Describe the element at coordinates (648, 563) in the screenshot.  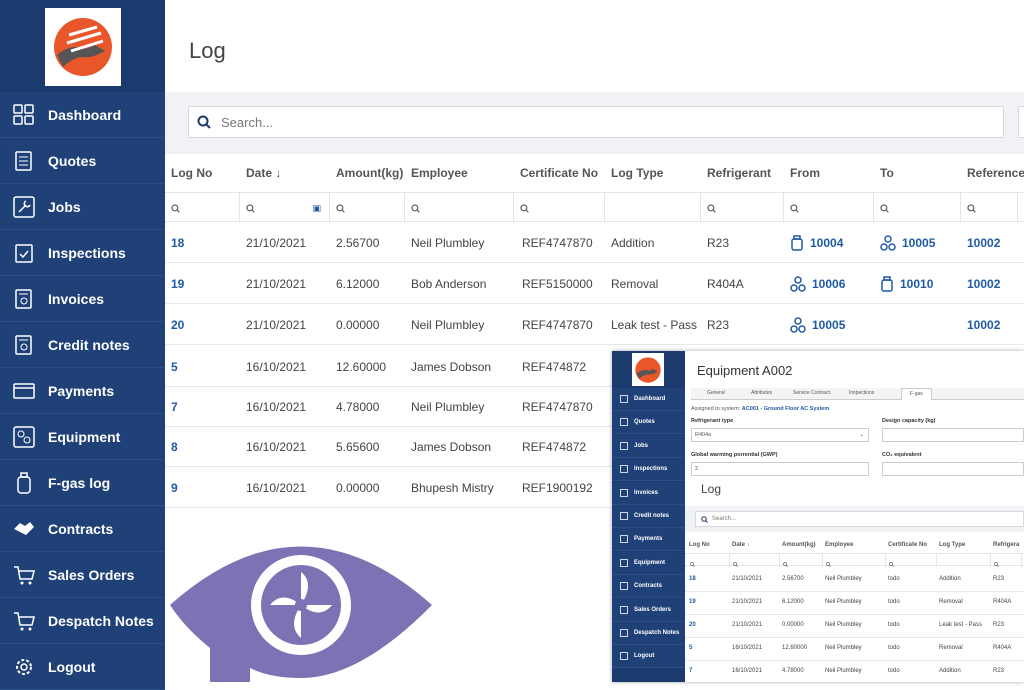
I see `preview-sidebar-item: Equipment` at that location.